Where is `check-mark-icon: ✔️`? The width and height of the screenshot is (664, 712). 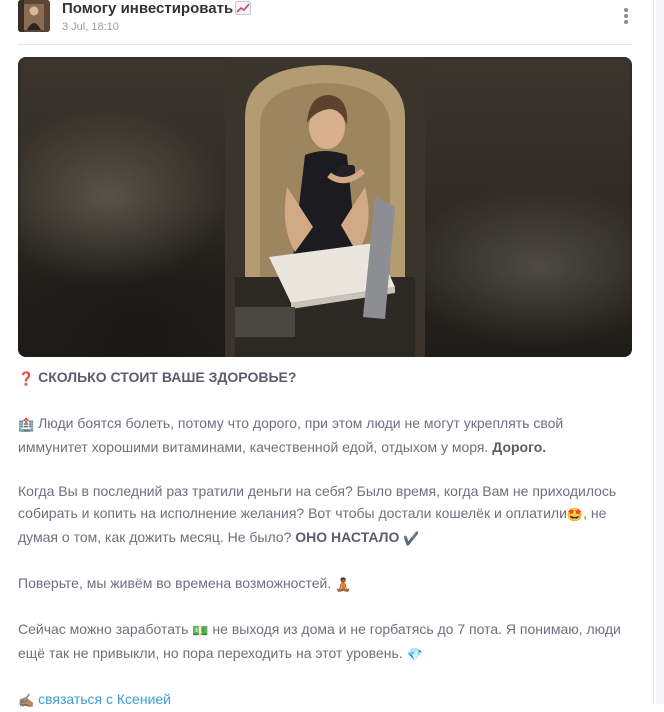
check-mark-icon: ✔️ is located at coordinates (411, 538).